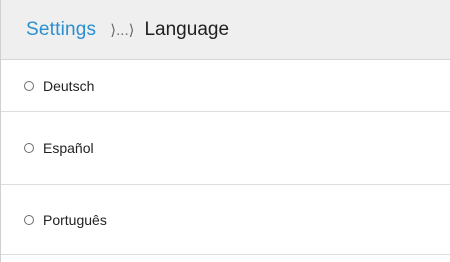 This screenshot has height=262, width=450. What do you see at coordinates (75, 219) in the screenshot?
I see `language-option-label: Português` at bounding box center [75, 219].